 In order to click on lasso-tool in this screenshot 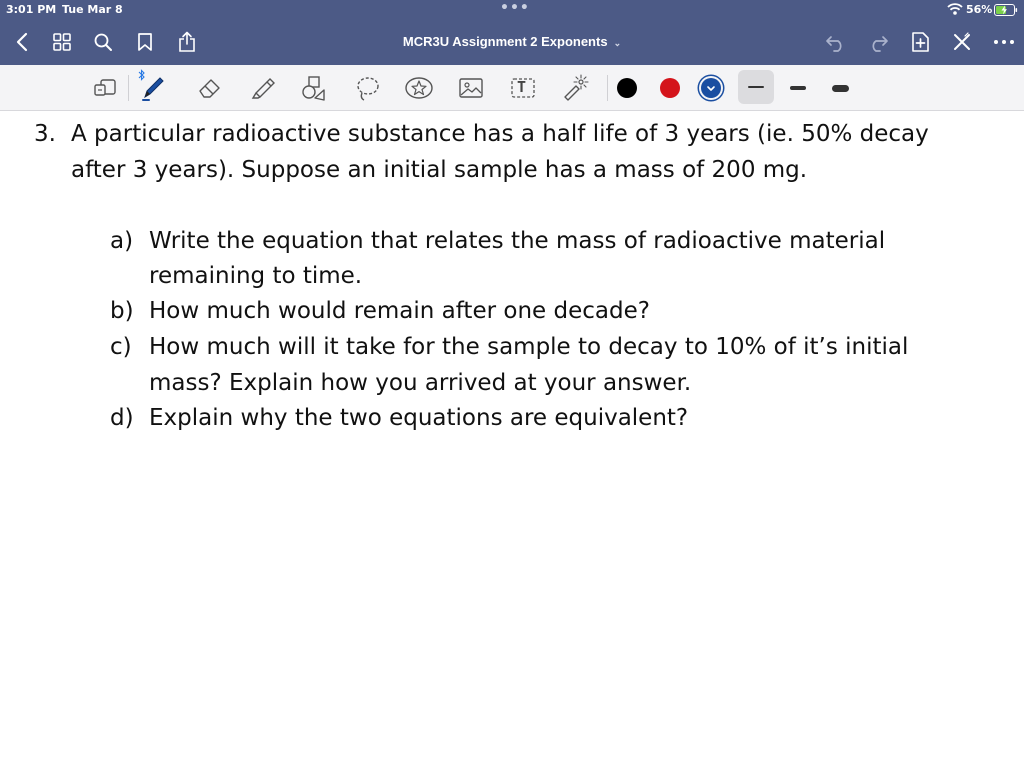, I will do `click(368, 88)`.